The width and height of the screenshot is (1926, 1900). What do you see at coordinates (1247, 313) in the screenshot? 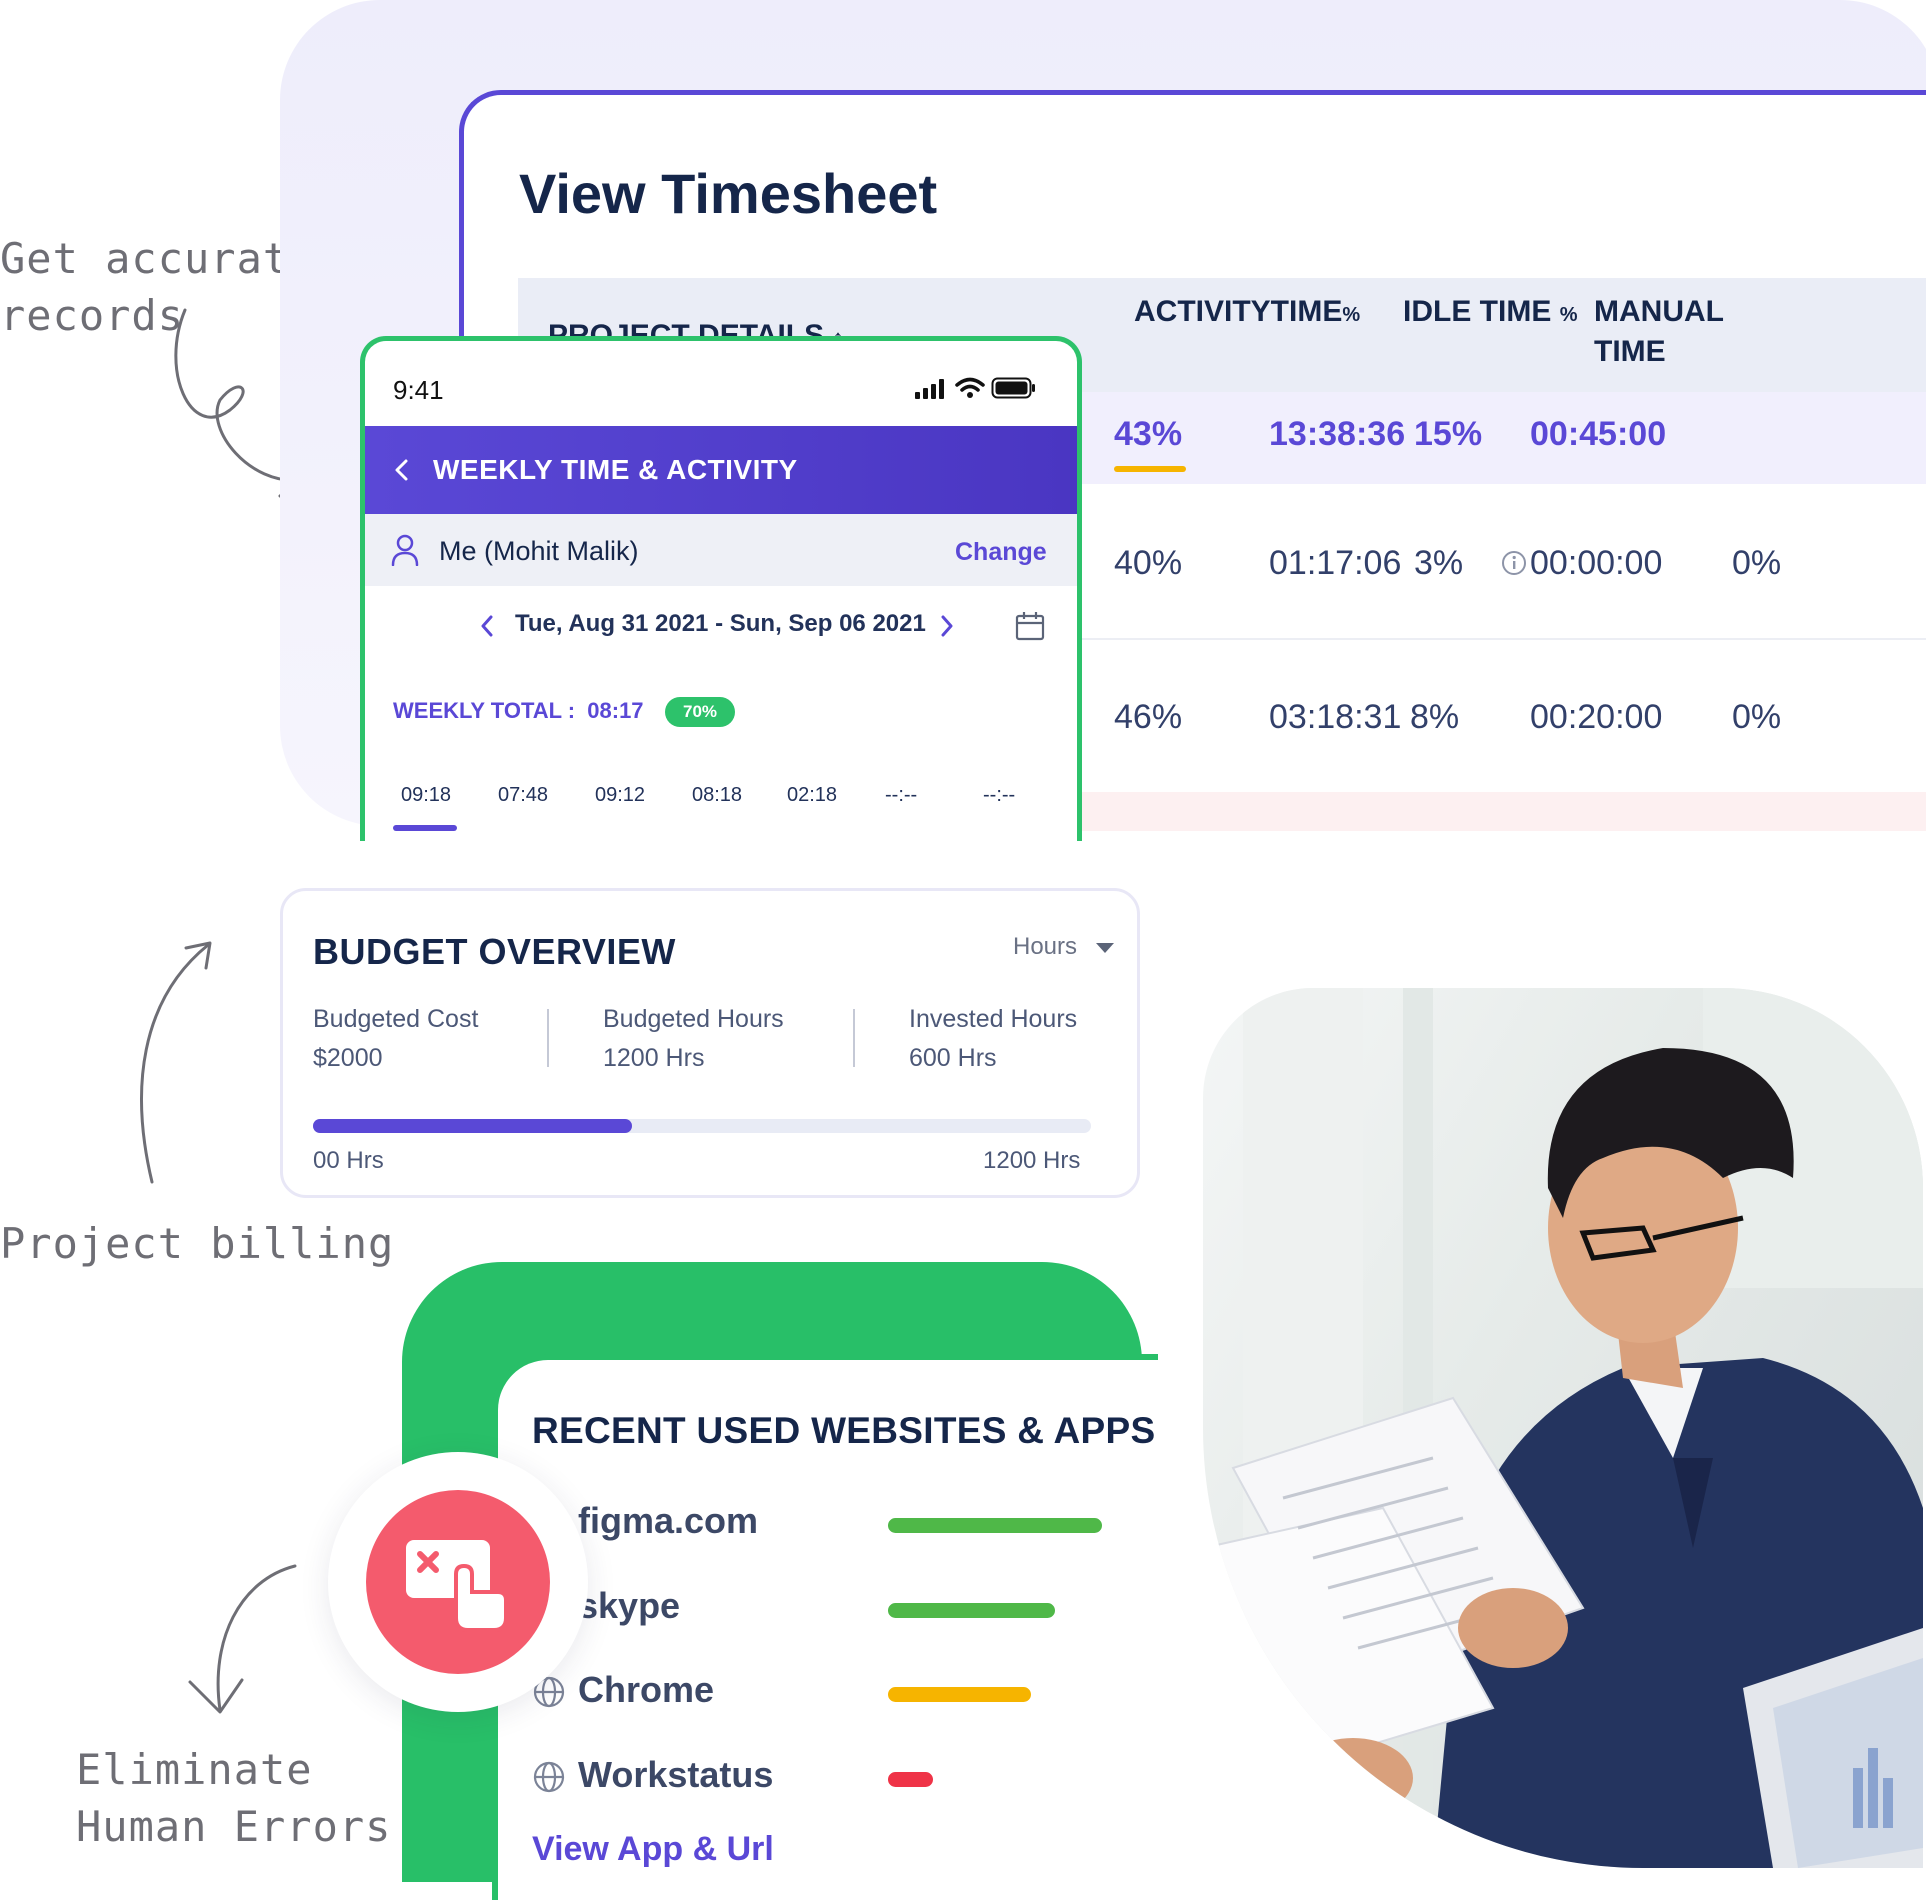
I see `column-activity-time: ACTIVITYTIME%` at bounding box center [1247, 313].